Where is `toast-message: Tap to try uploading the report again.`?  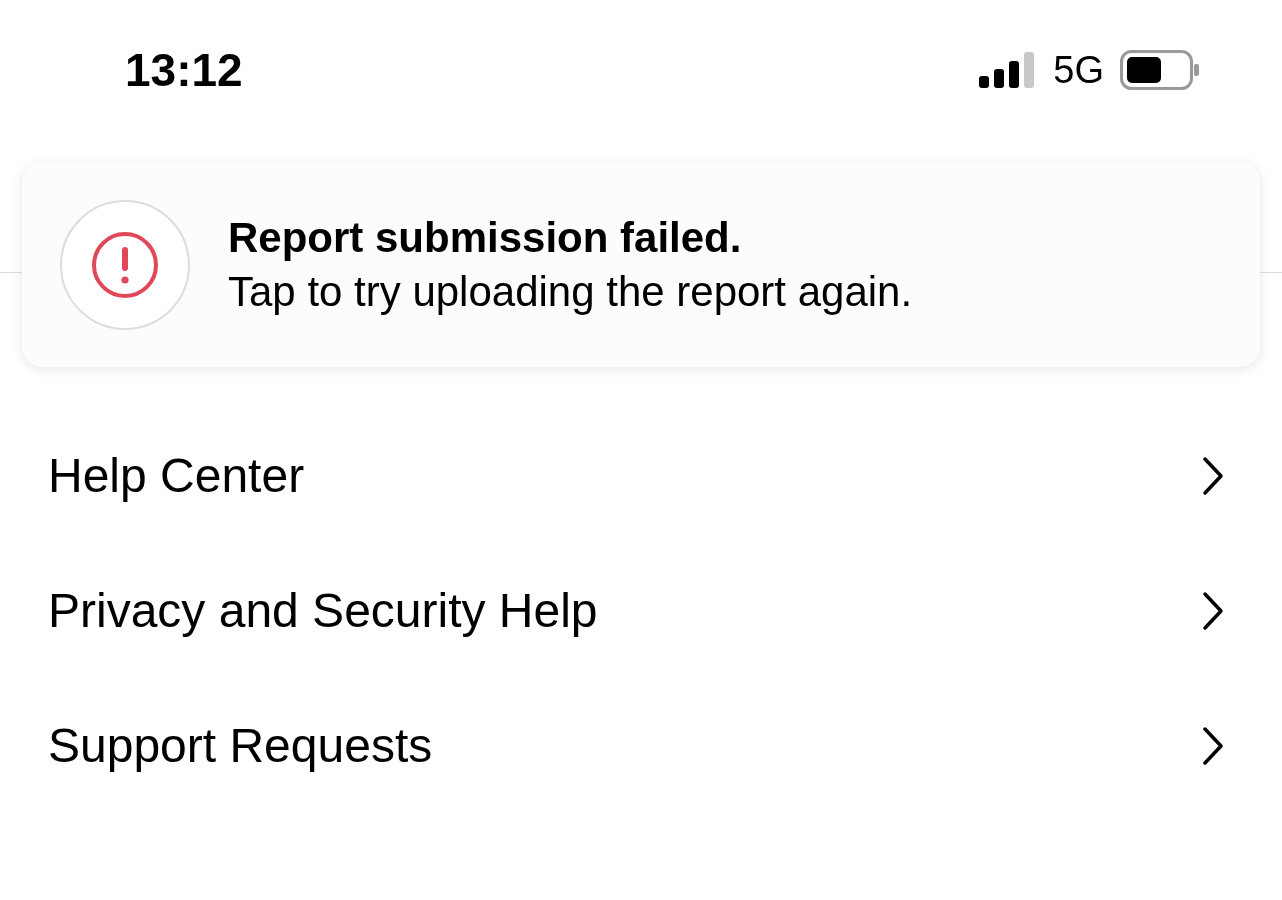
toast-message: Tap to try uploading the report again. is located at coordinates (570, 291).